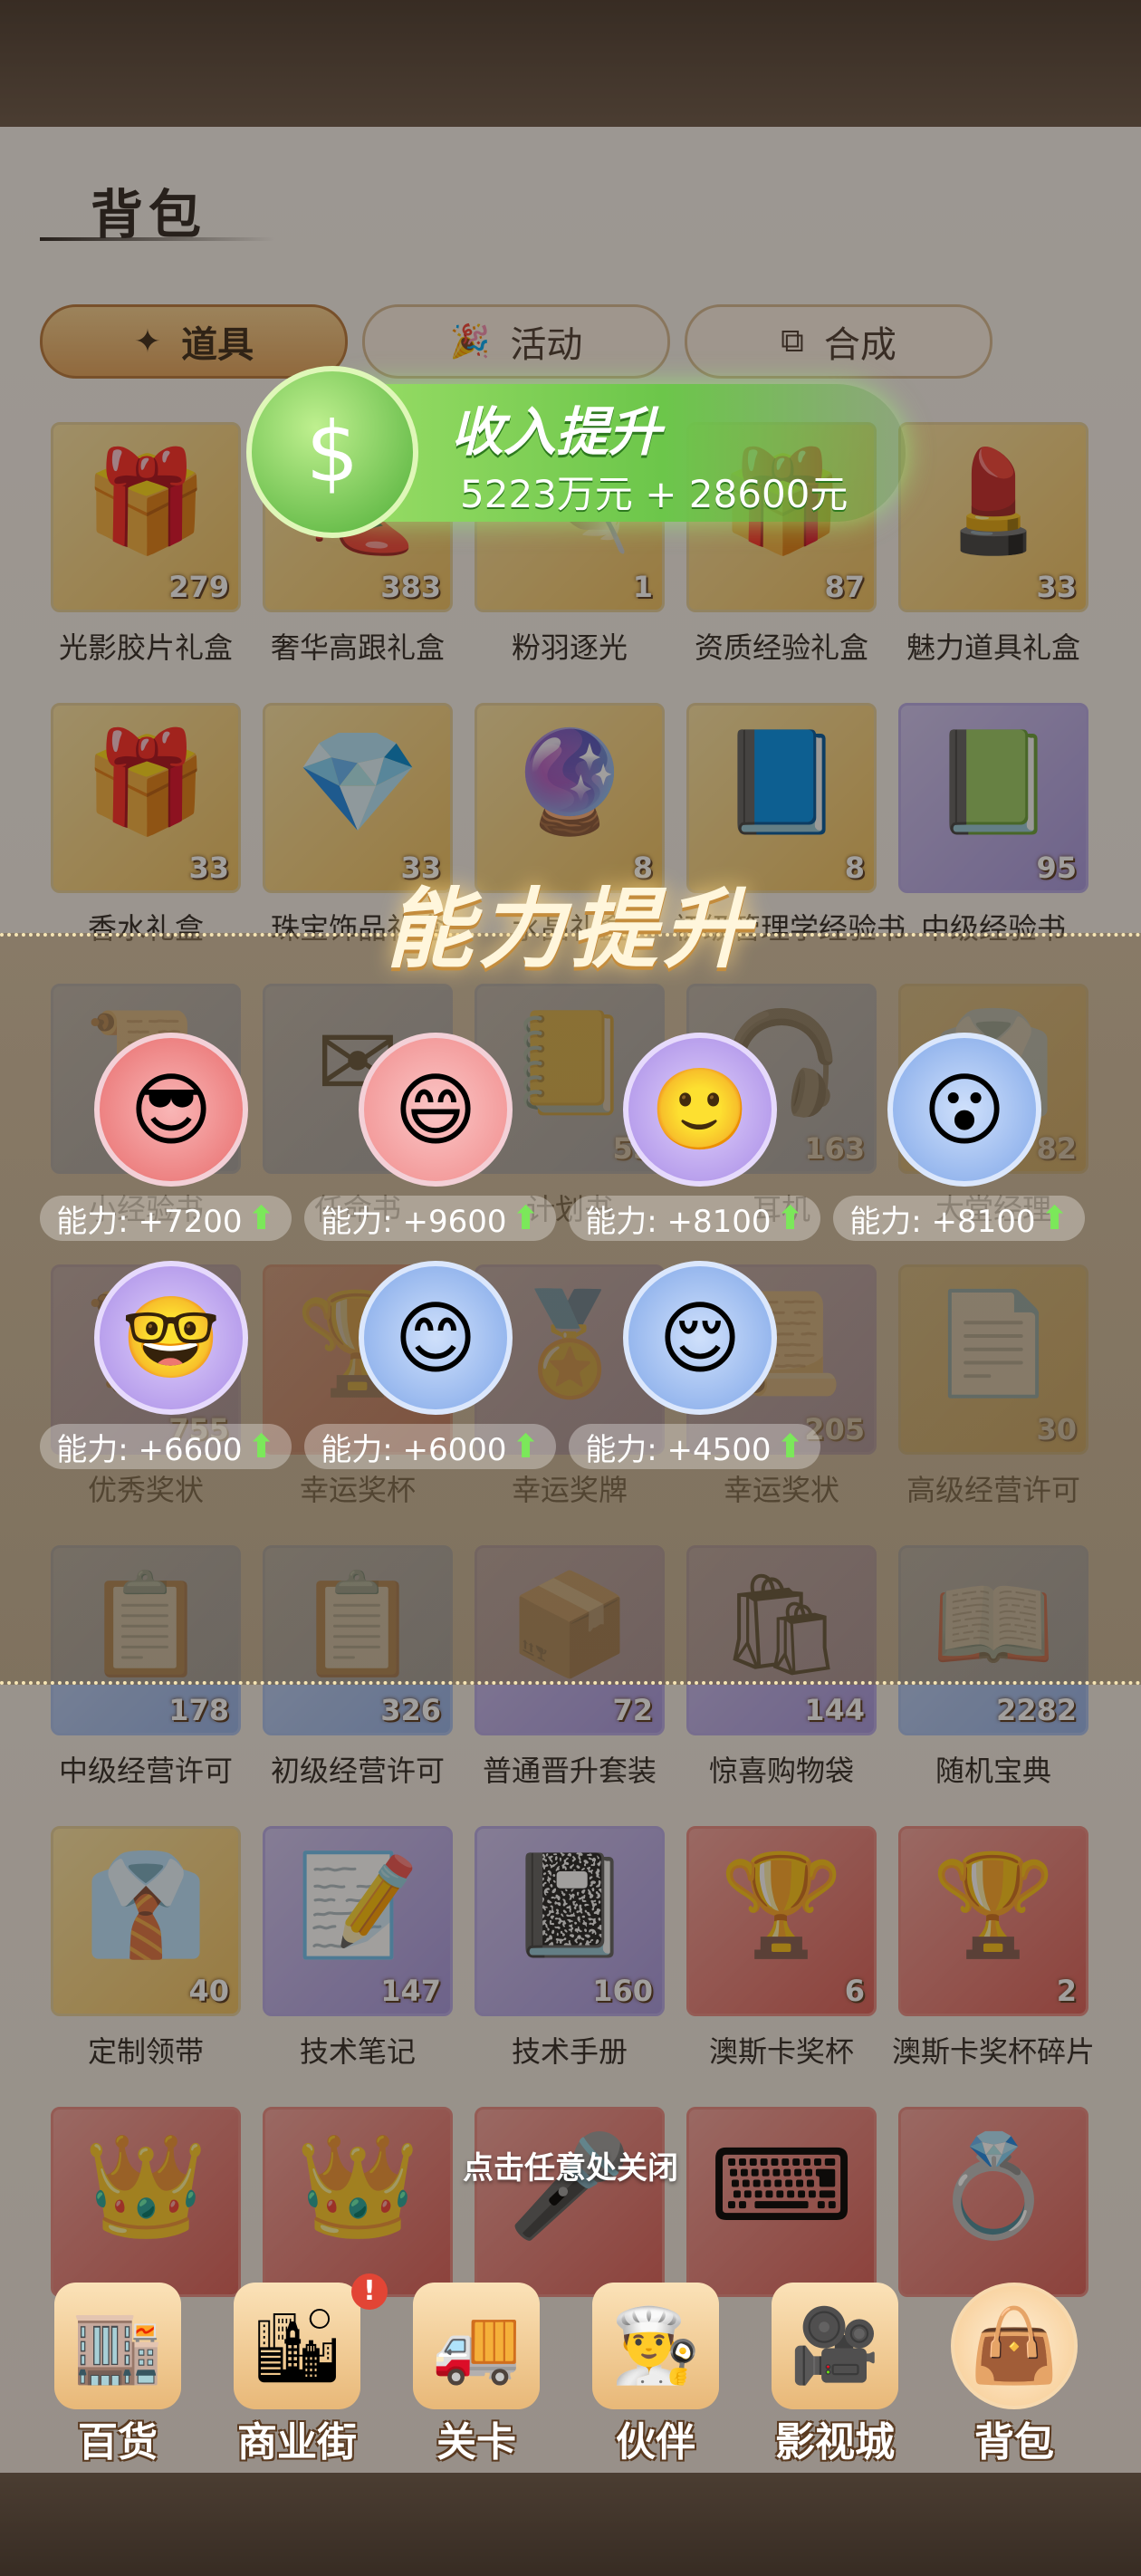 The image size is (1141, 2576). What do you see at coordinates (476, 2442) in the screenshot?
I see `nav-label: 关卡` at bounding box center [476, 2442].